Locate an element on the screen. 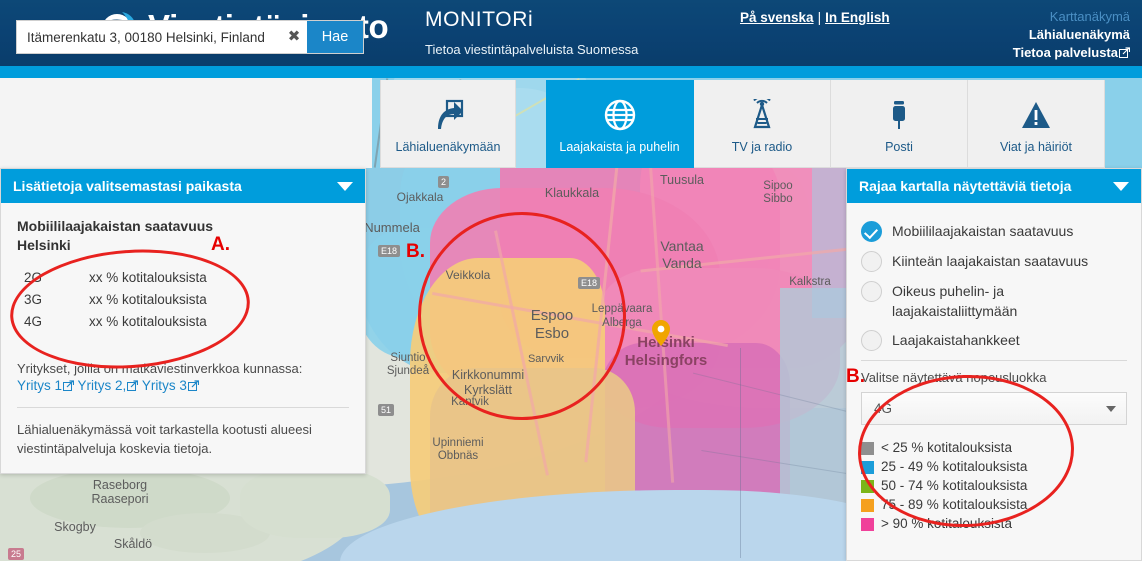  map-label: Kirkkonummi is located at coordinates (488, 375).